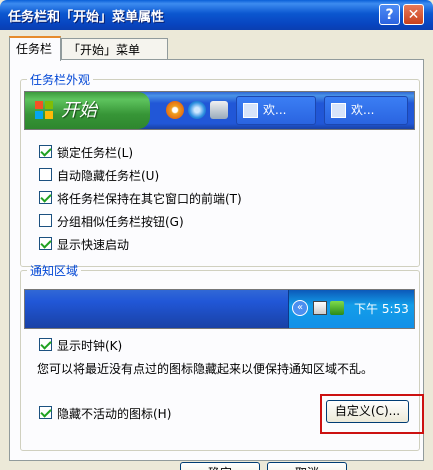 The width and height of the screenshot is (433, 470). What do you see at coordinates (86, 17) in the screenshot?
I see `window-title: 任务栏和「开始」菜单属性` at bounding box center [86, 17].